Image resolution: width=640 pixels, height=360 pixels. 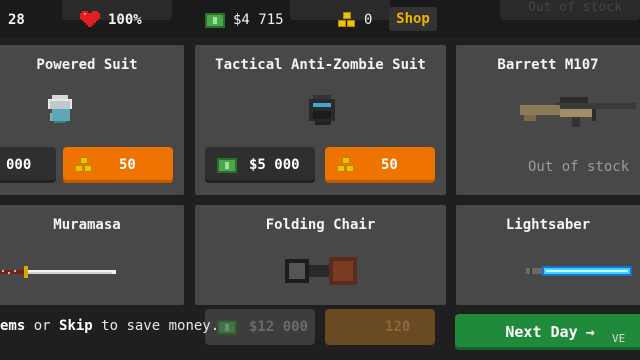 I want to click on hint-skip-word: Skip, so click(x=76, y=326).